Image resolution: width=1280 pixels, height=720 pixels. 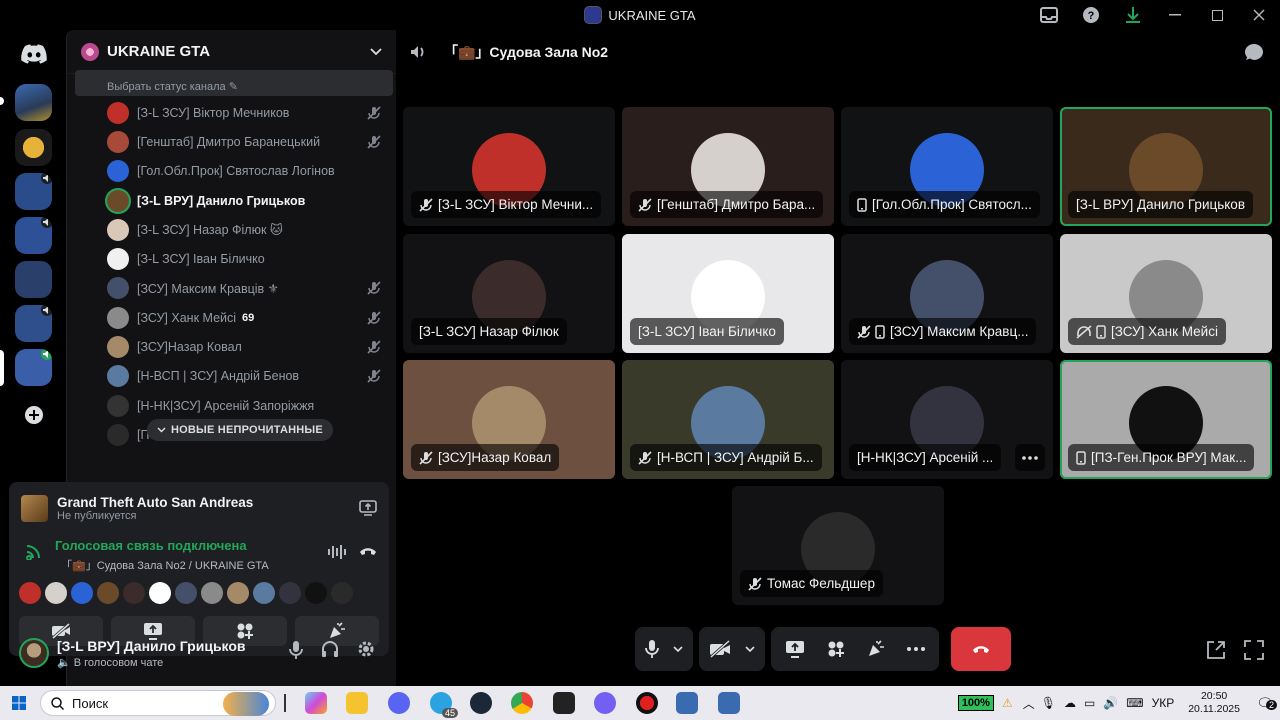 What do you see at coordinates (330, 649) in the screenshot?
I see `headphones-icon` at bounding box center [330, 649].